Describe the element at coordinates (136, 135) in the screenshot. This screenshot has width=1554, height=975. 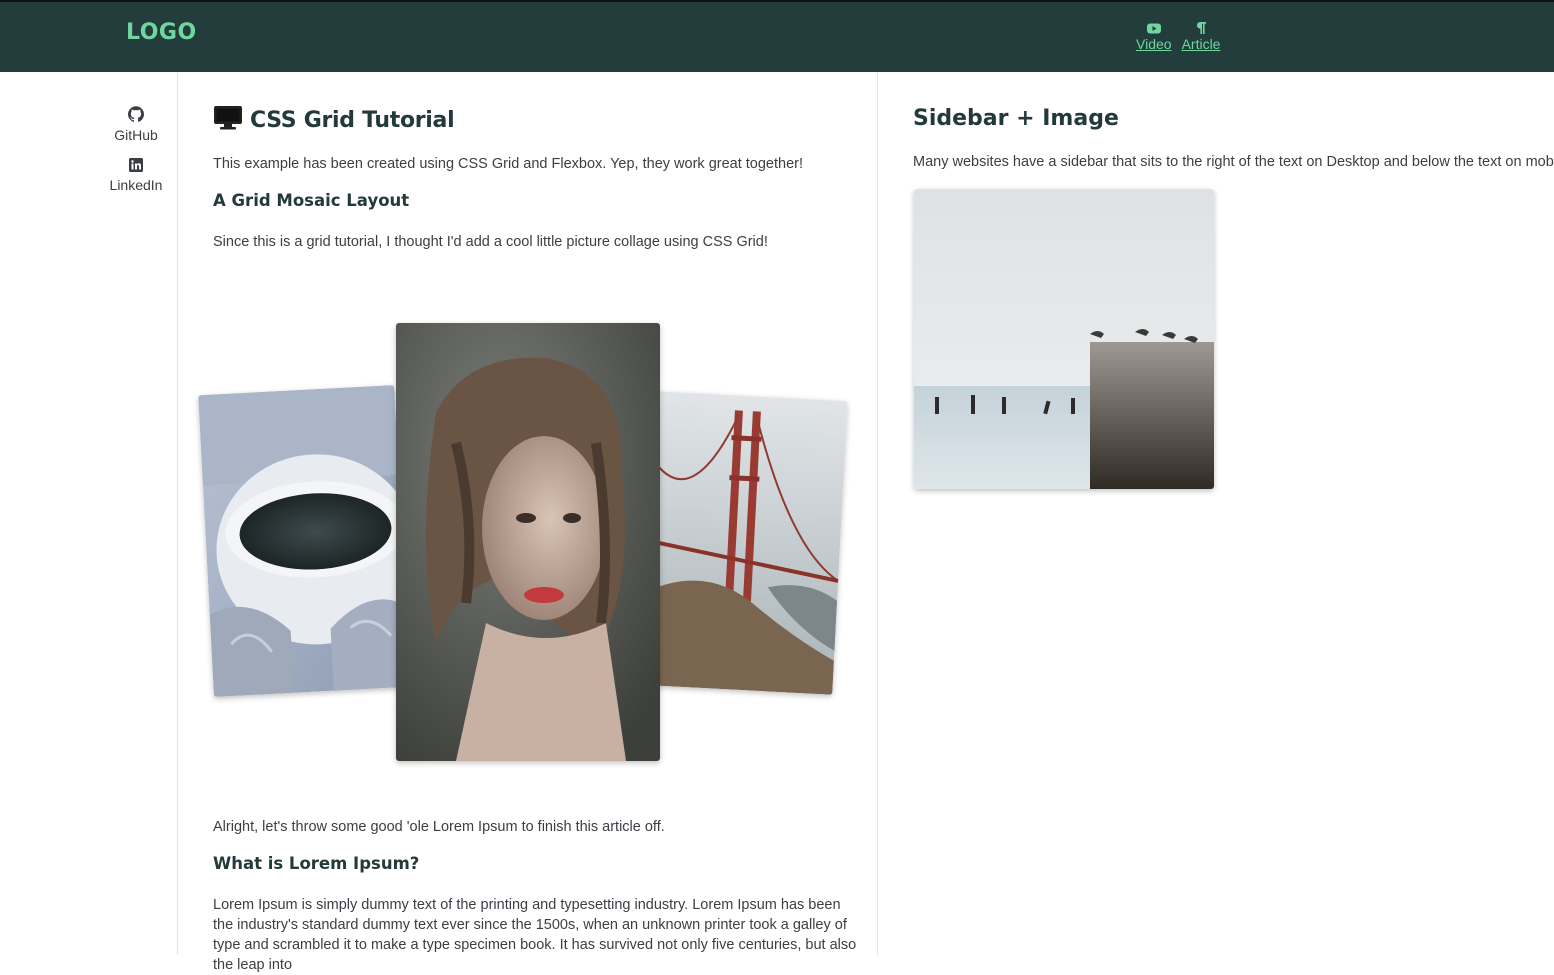
I see `rail-label-github: GitHub` at that location.